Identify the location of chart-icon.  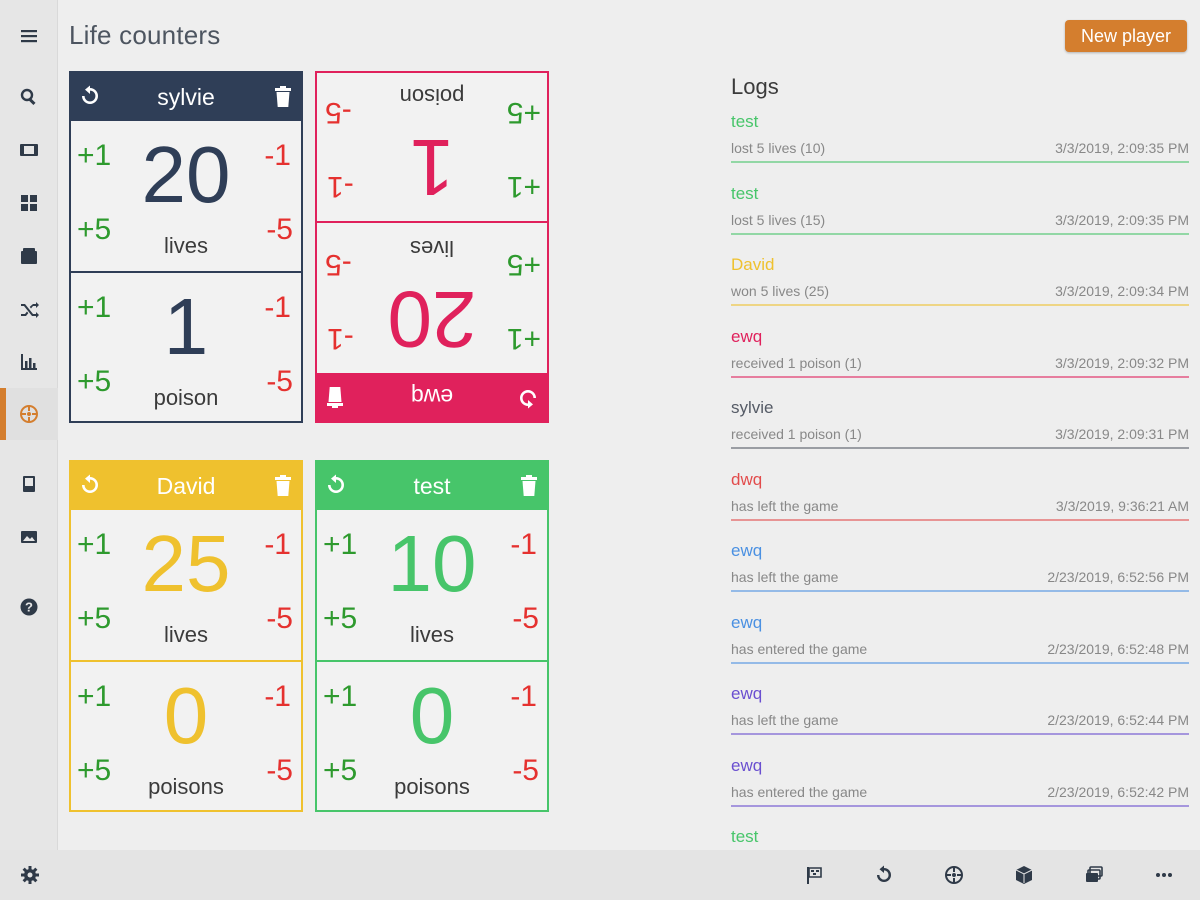
(29, 362).